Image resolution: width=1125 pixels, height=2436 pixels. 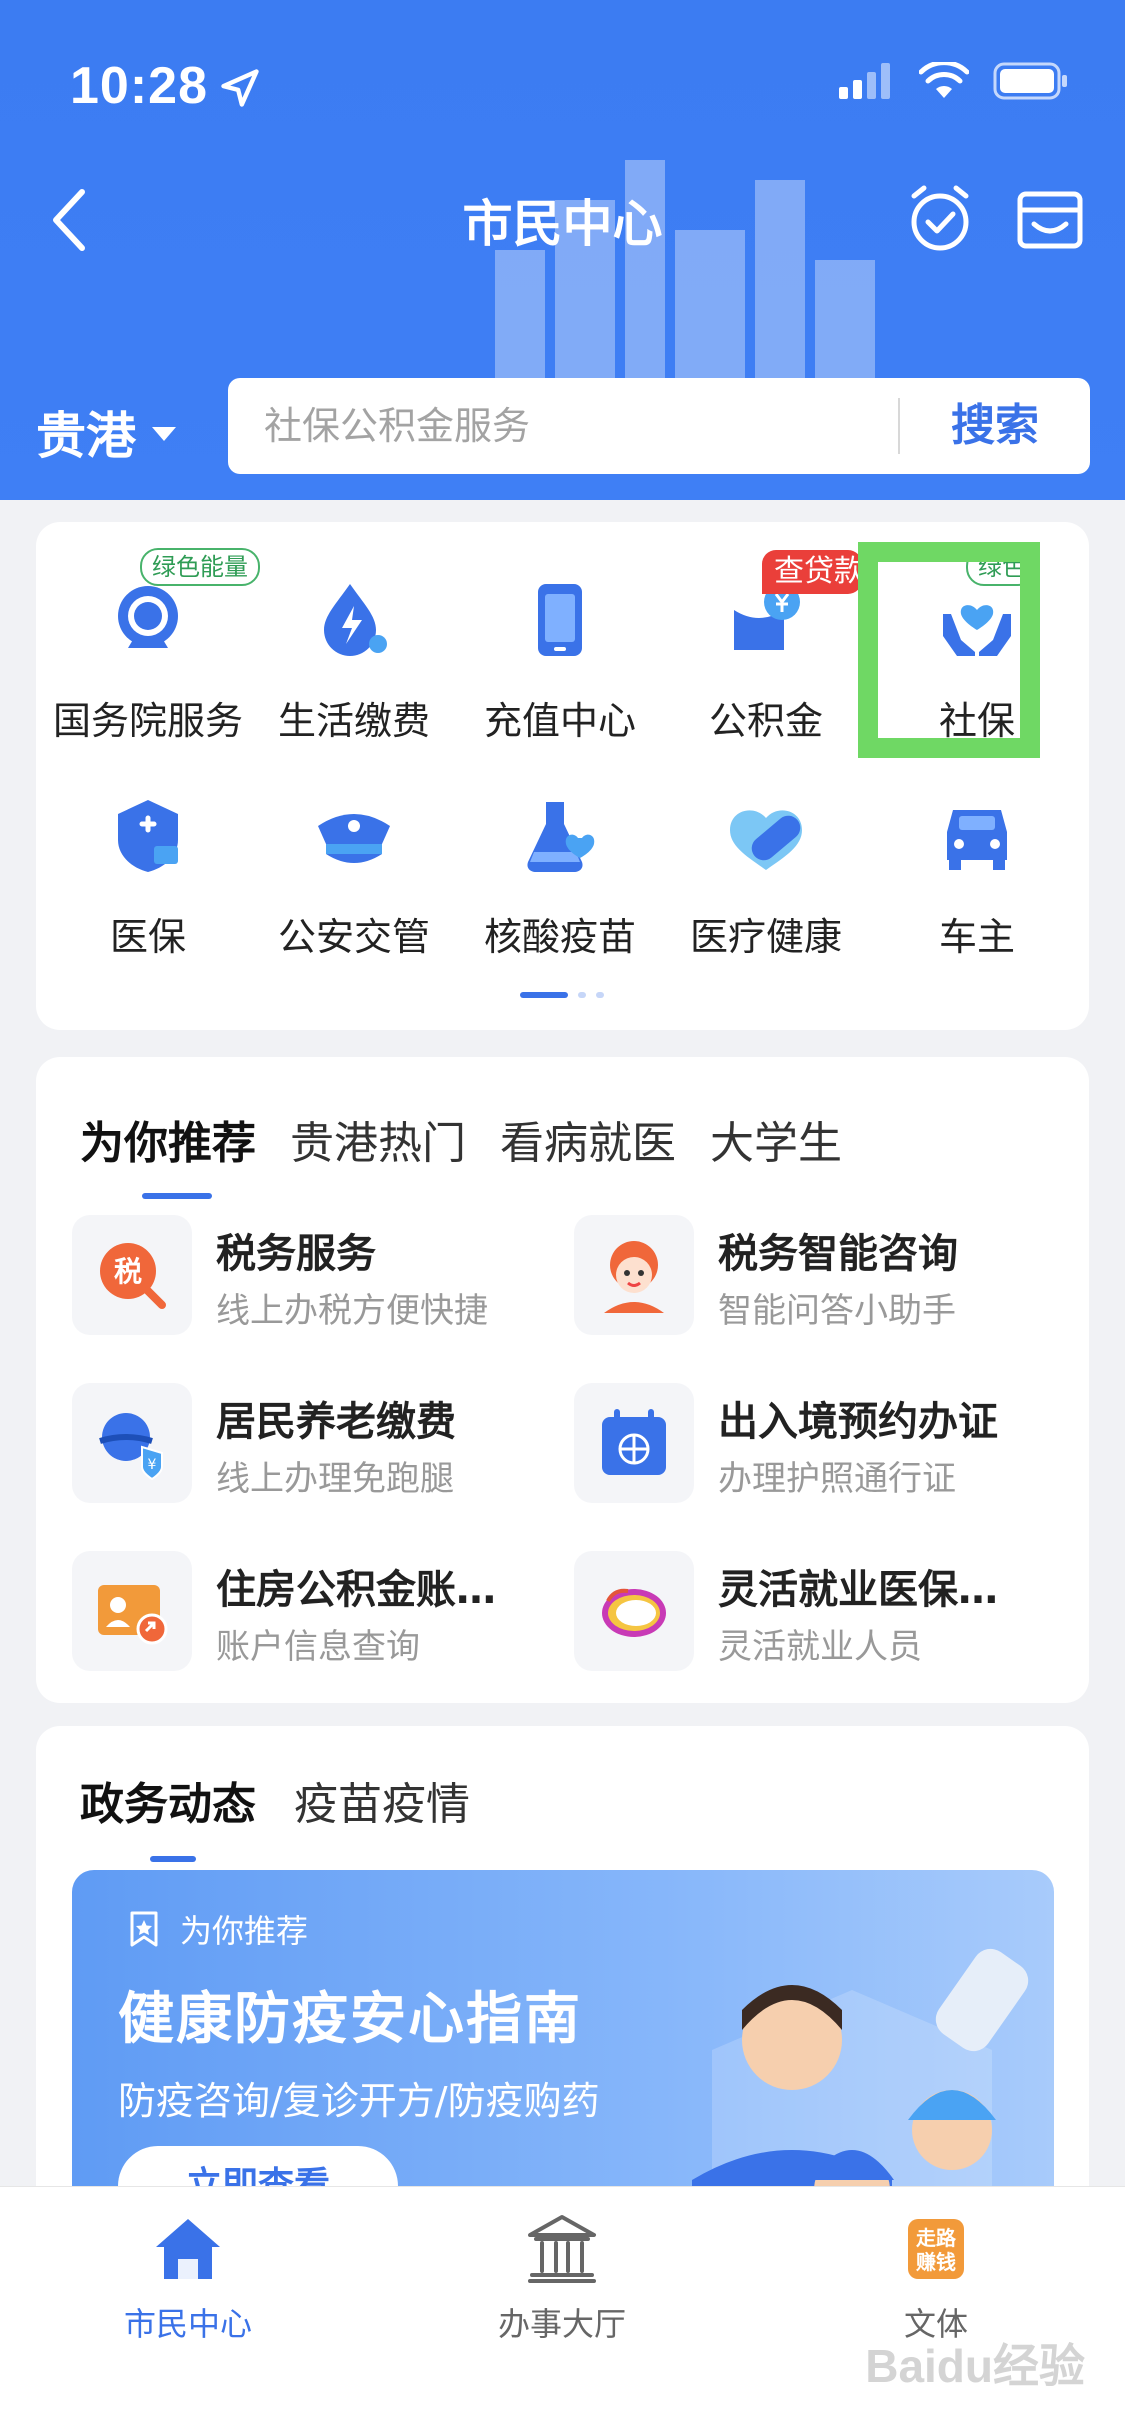 I want to click on service-item-exit-entry: 出入境预约办证 办理护照通行证, so click(x=814, y=1443).